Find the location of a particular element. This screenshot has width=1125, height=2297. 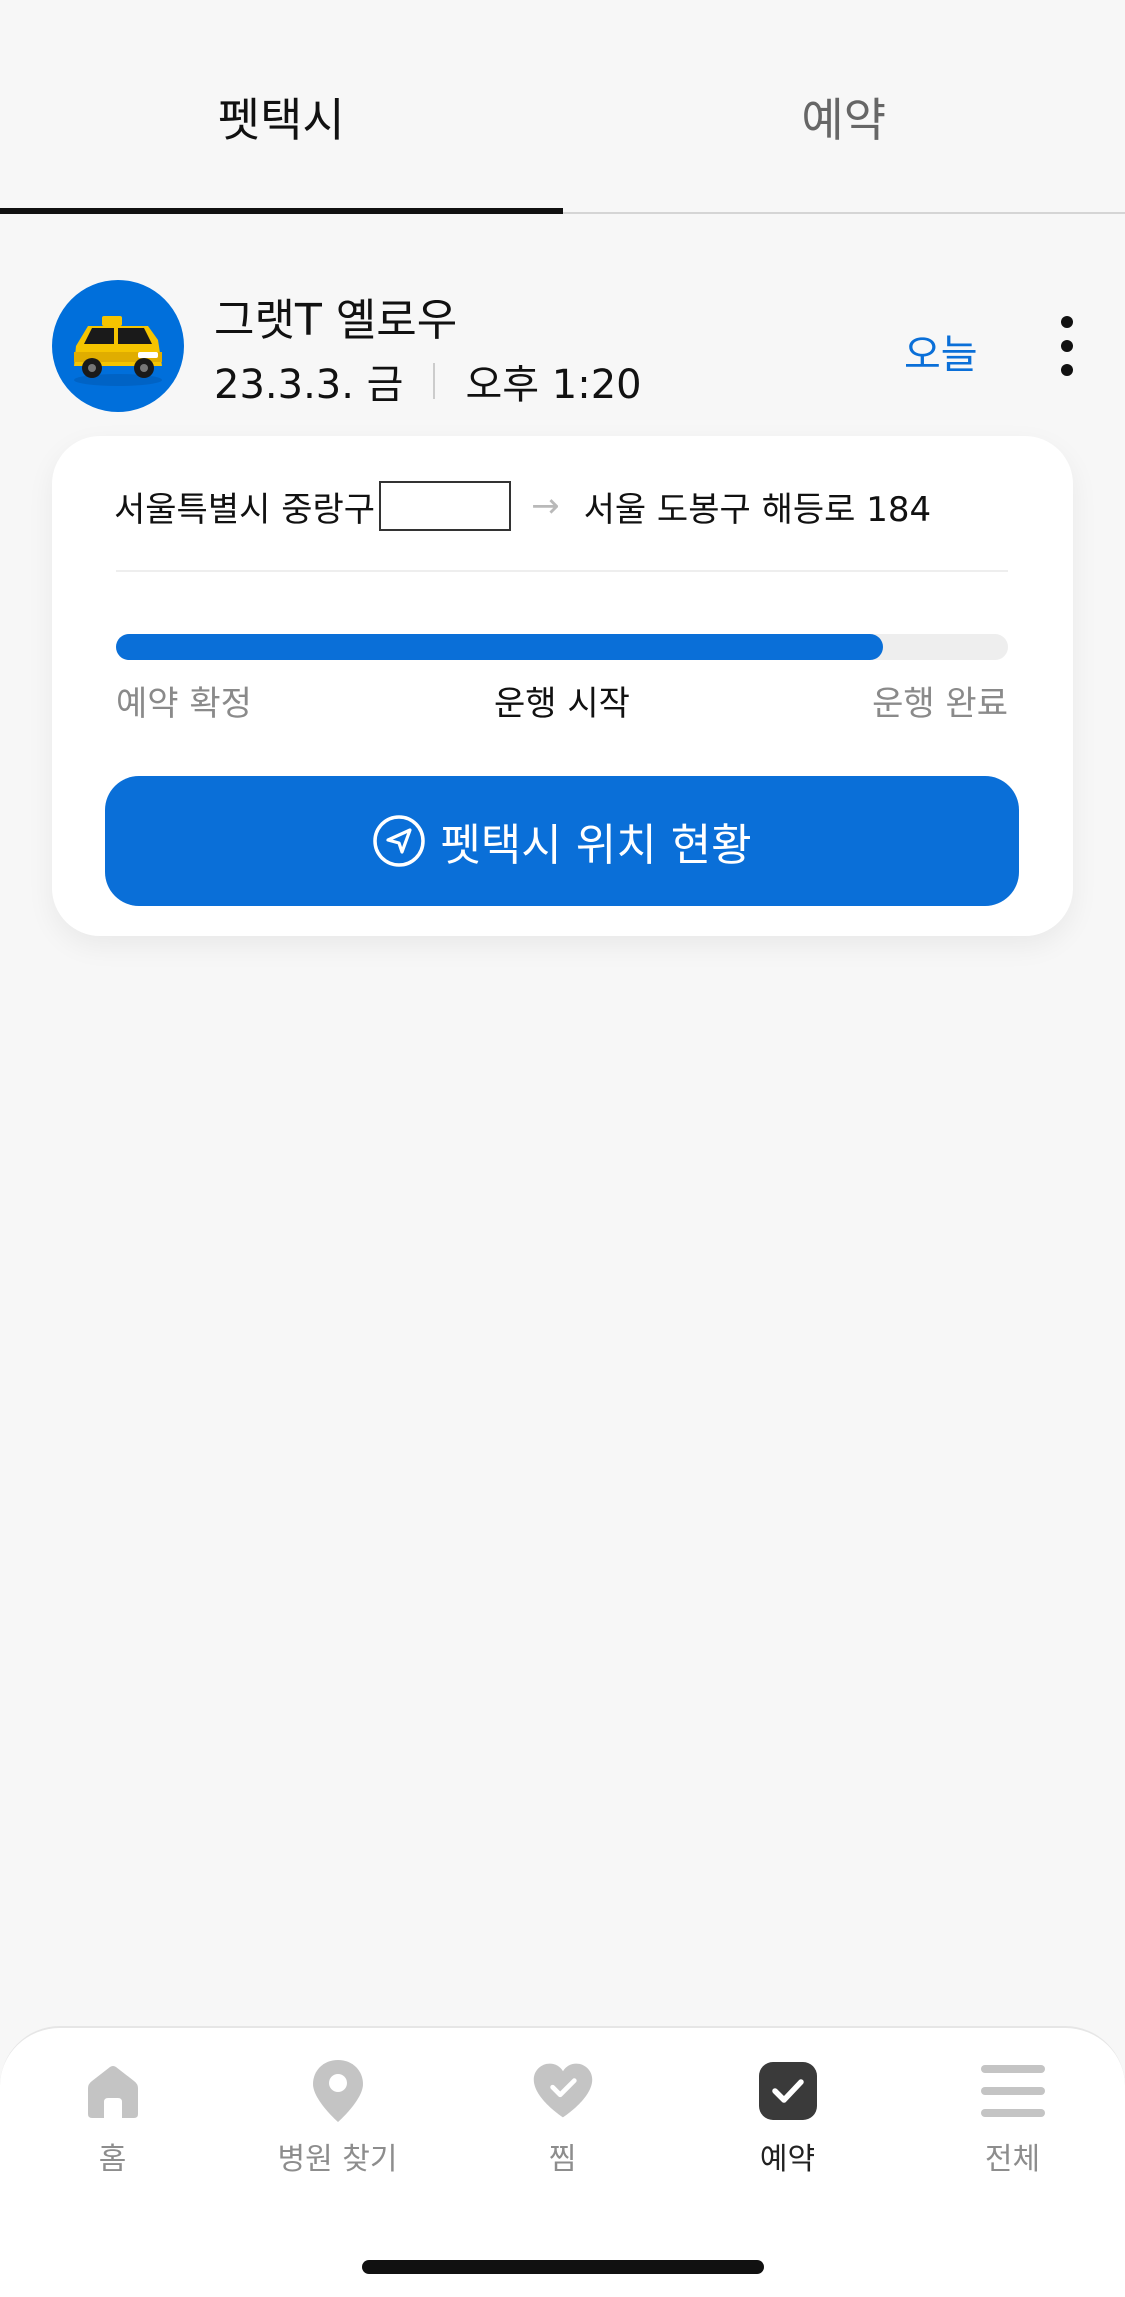

tab-label: 예약 is located at coordinates (844, 120).